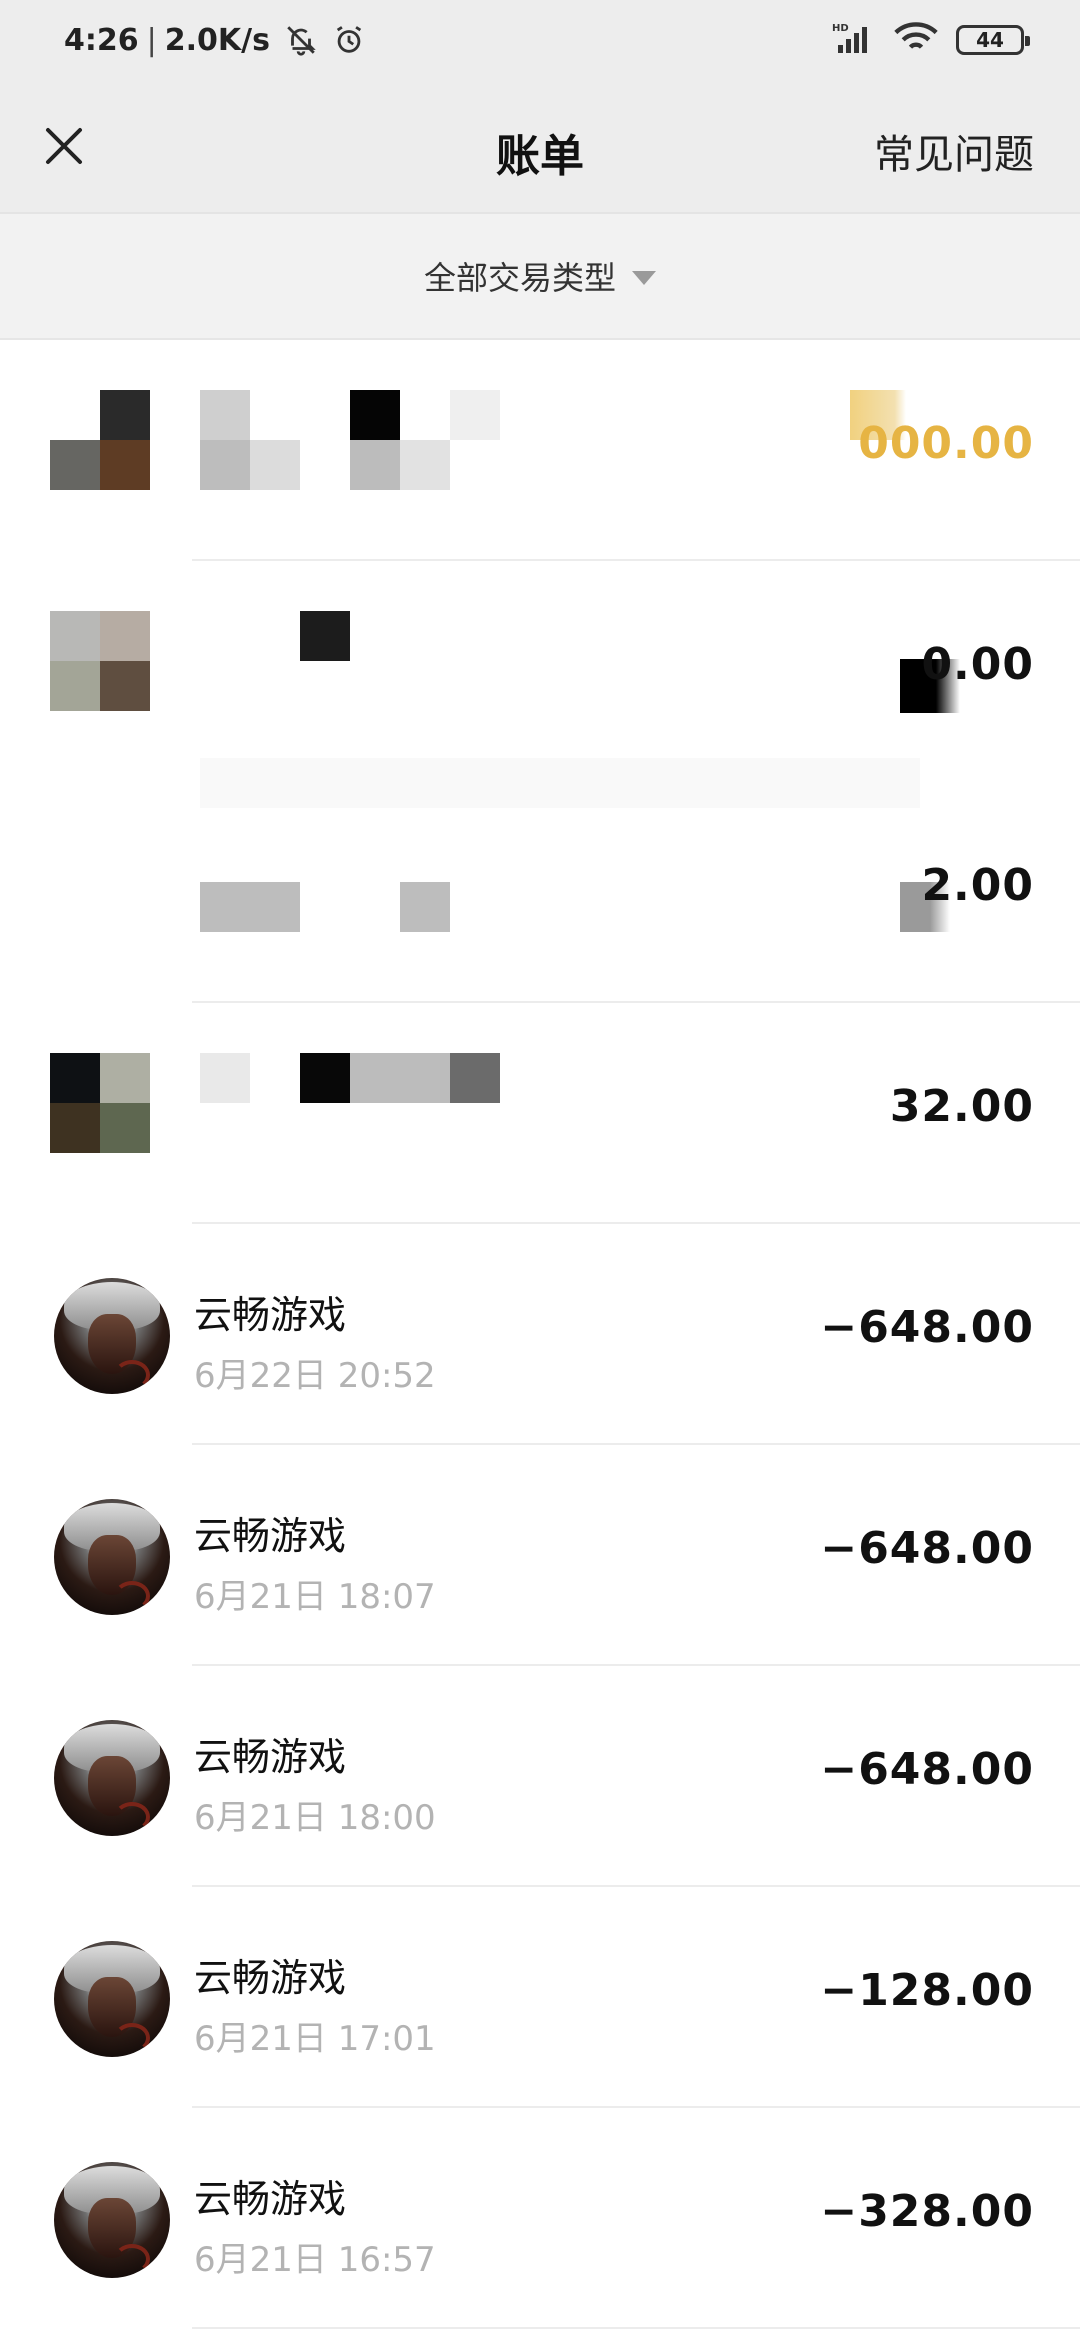 The width and height of the screenshot is (1080, 2340). I want to click on status-bar: 4:26 | 2.0K/s HD 44, so click(540, 40).